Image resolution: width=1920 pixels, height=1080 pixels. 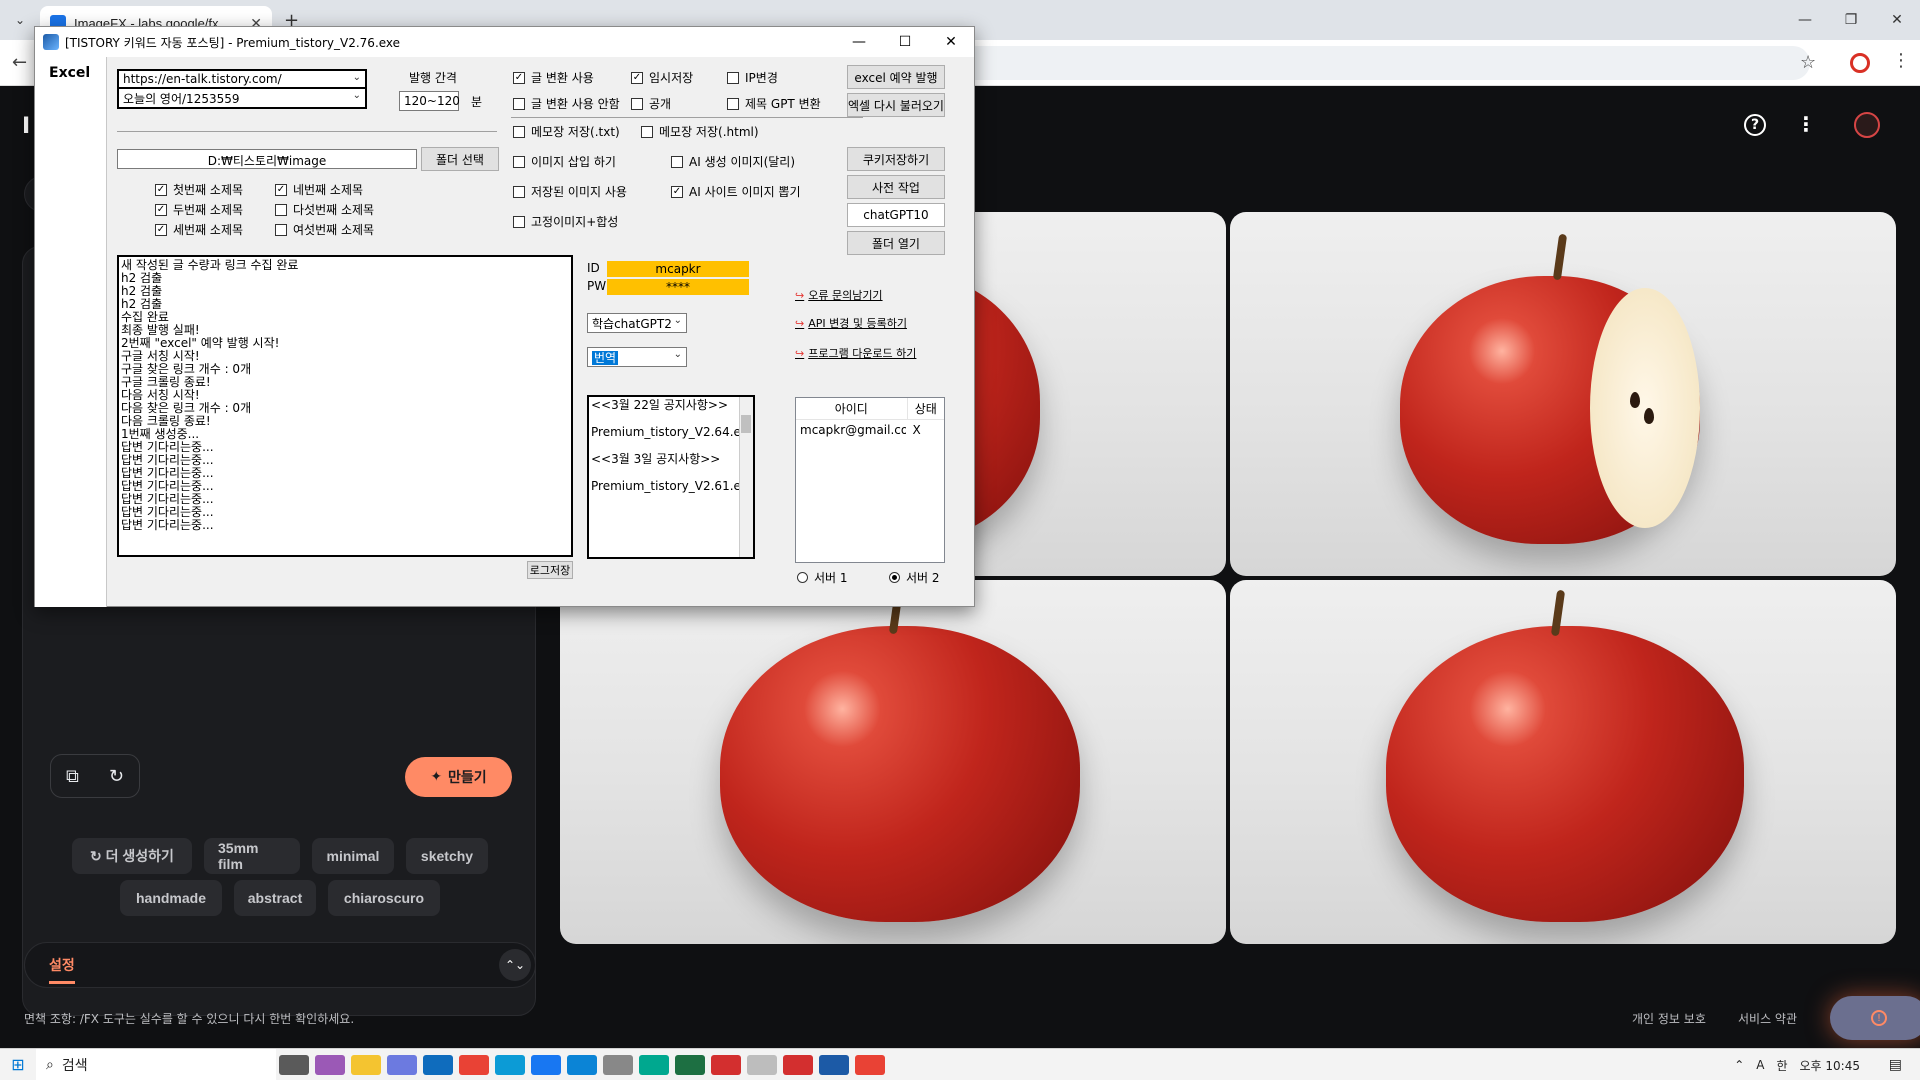 I want to click on windows-start-icon: ⊞, so click(x=18, y=1064).